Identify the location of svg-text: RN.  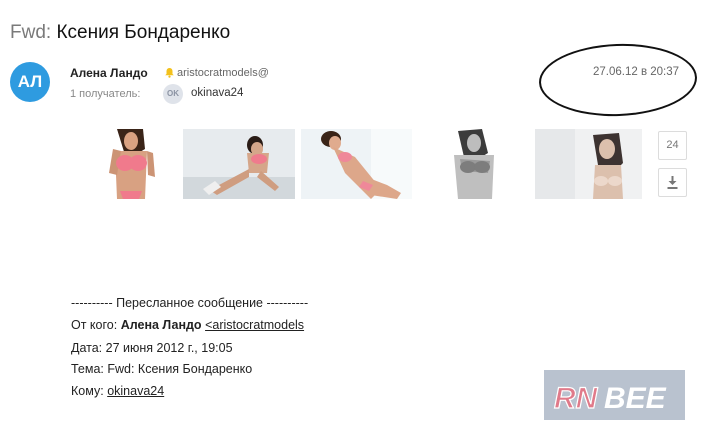
(576, 398).